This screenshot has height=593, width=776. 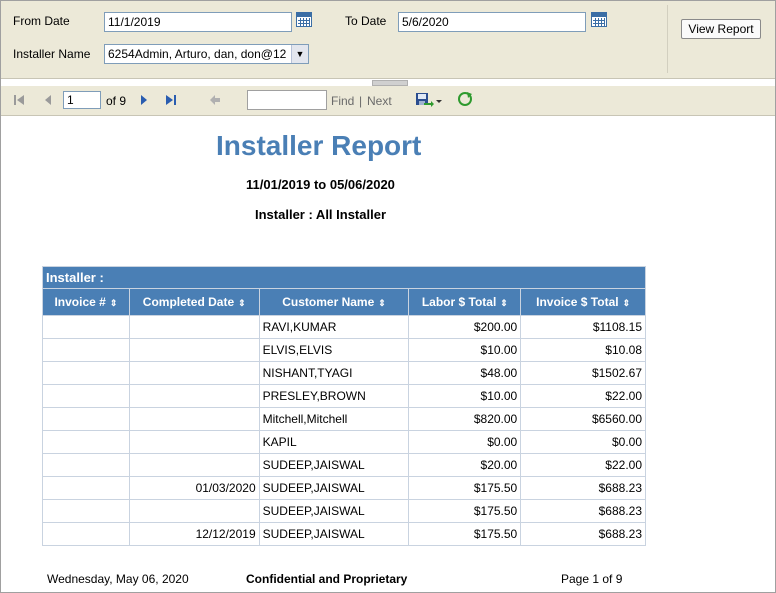 I want to click on customer-name-cell: Mitchell,Mitchell, so click(x=334, y=419).